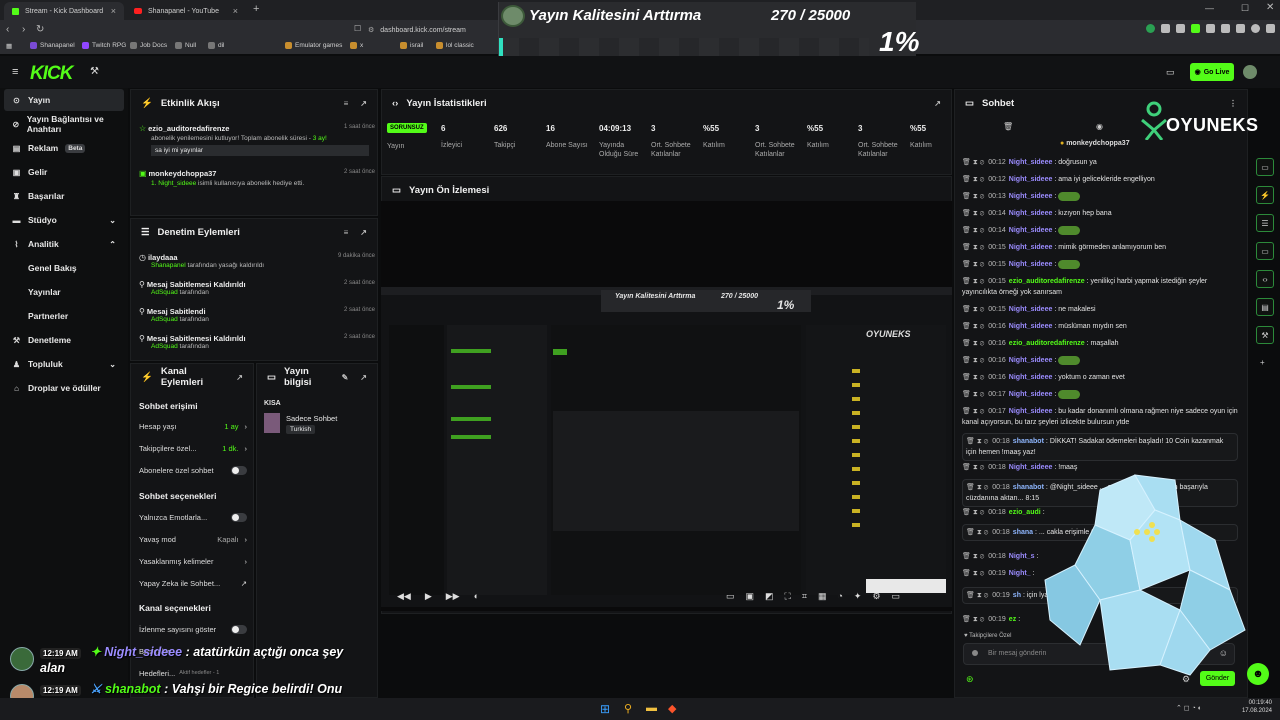  What do you see at coordinates (193, 561) in the screenshot?
I see `setting-row-banned-words: Yasaklanmış kelimeler ›` at bounding box center [193, 561].